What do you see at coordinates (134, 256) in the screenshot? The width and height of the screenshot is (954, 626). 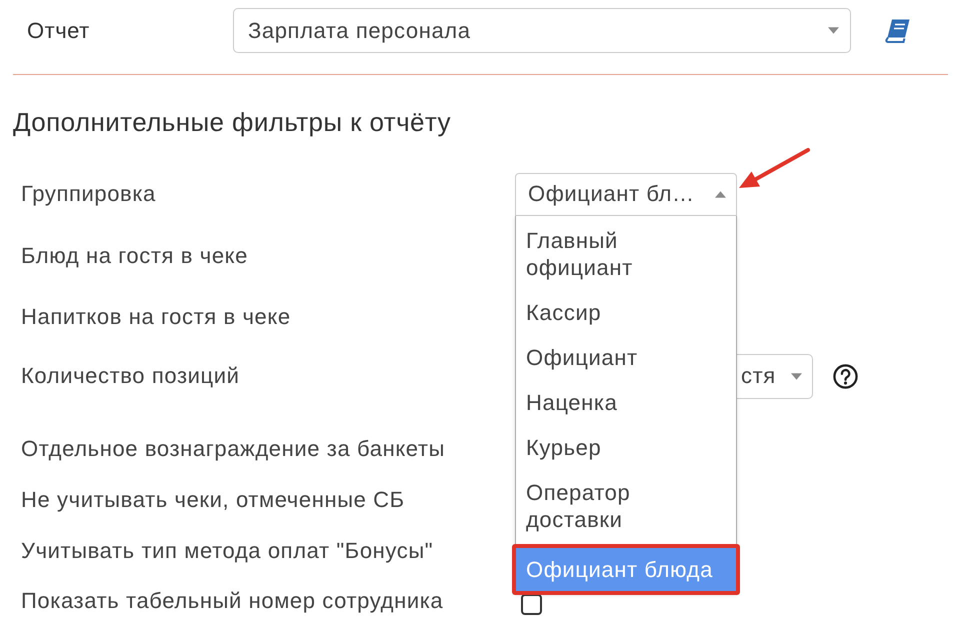 I see `filter-label: Блюд на гостя в чеке` at bounding box center [134, 256].